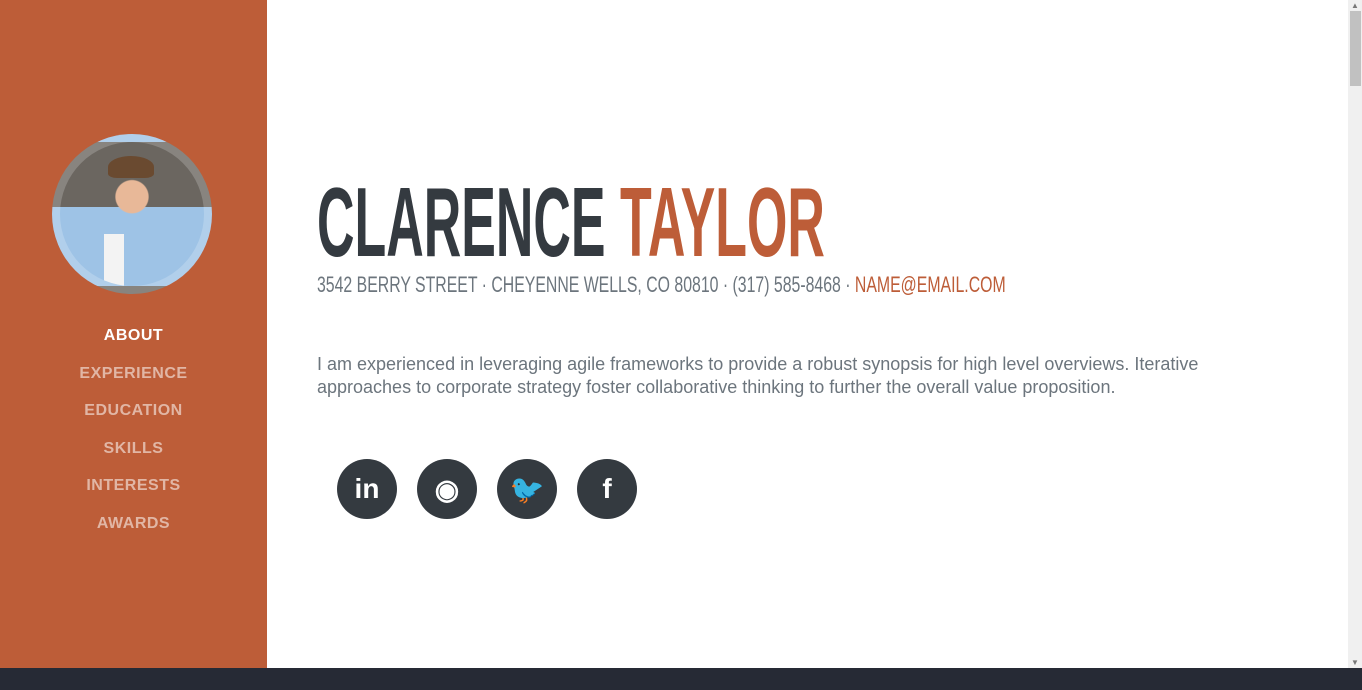  I want to click on nav-experience: EXPERIENCE, so click(133, 383).